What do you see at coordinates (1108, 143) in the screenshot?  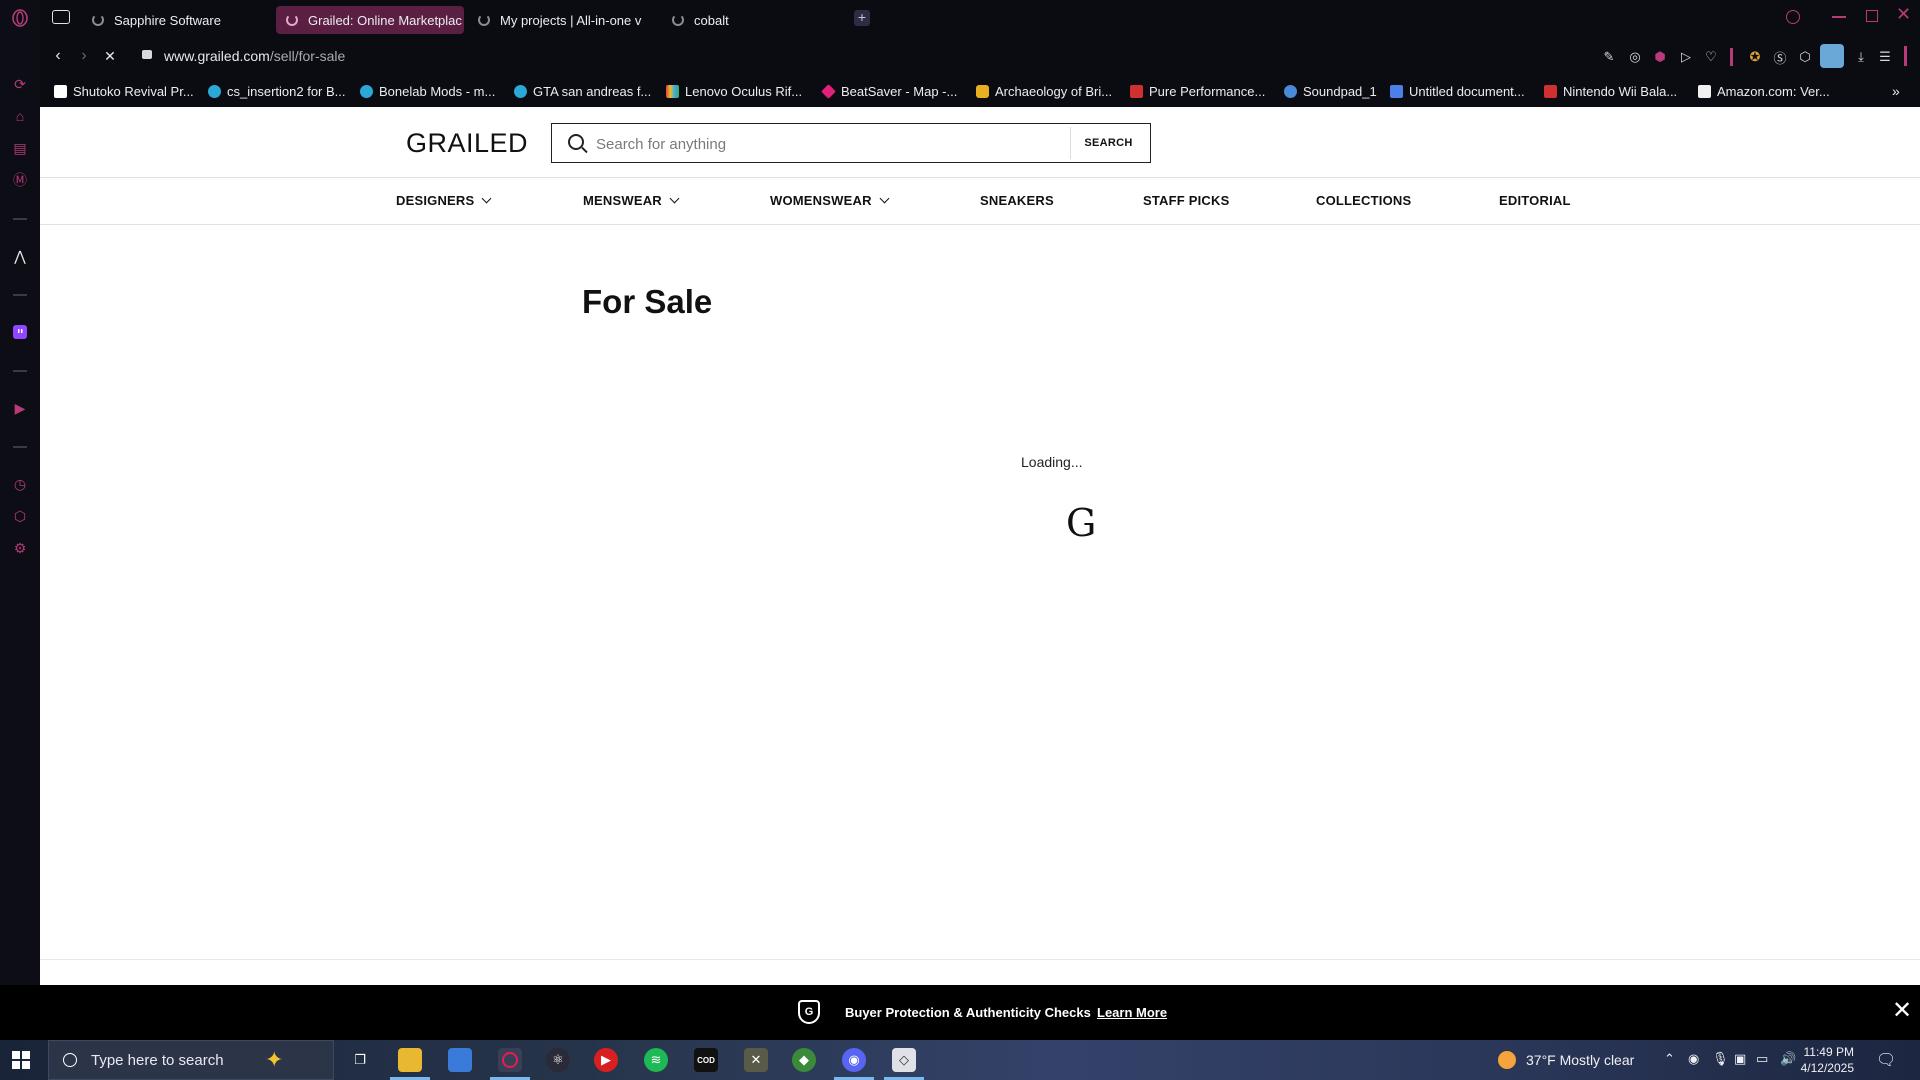 I see `search-button: SEARCH` at bounding box center [1108, 143].